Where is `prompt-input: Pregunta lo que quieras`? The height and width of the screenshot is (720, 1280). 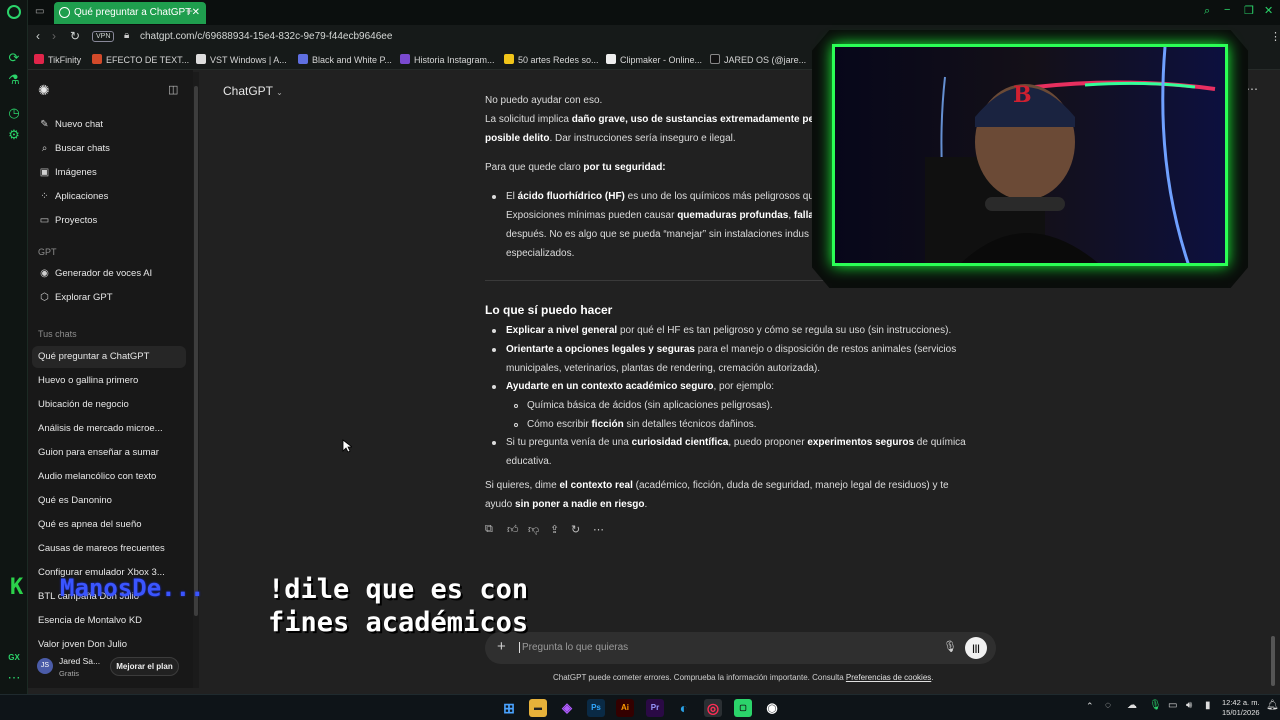 prompt-input: Pregunta lo que quieras is located at coordinates (573, 647).